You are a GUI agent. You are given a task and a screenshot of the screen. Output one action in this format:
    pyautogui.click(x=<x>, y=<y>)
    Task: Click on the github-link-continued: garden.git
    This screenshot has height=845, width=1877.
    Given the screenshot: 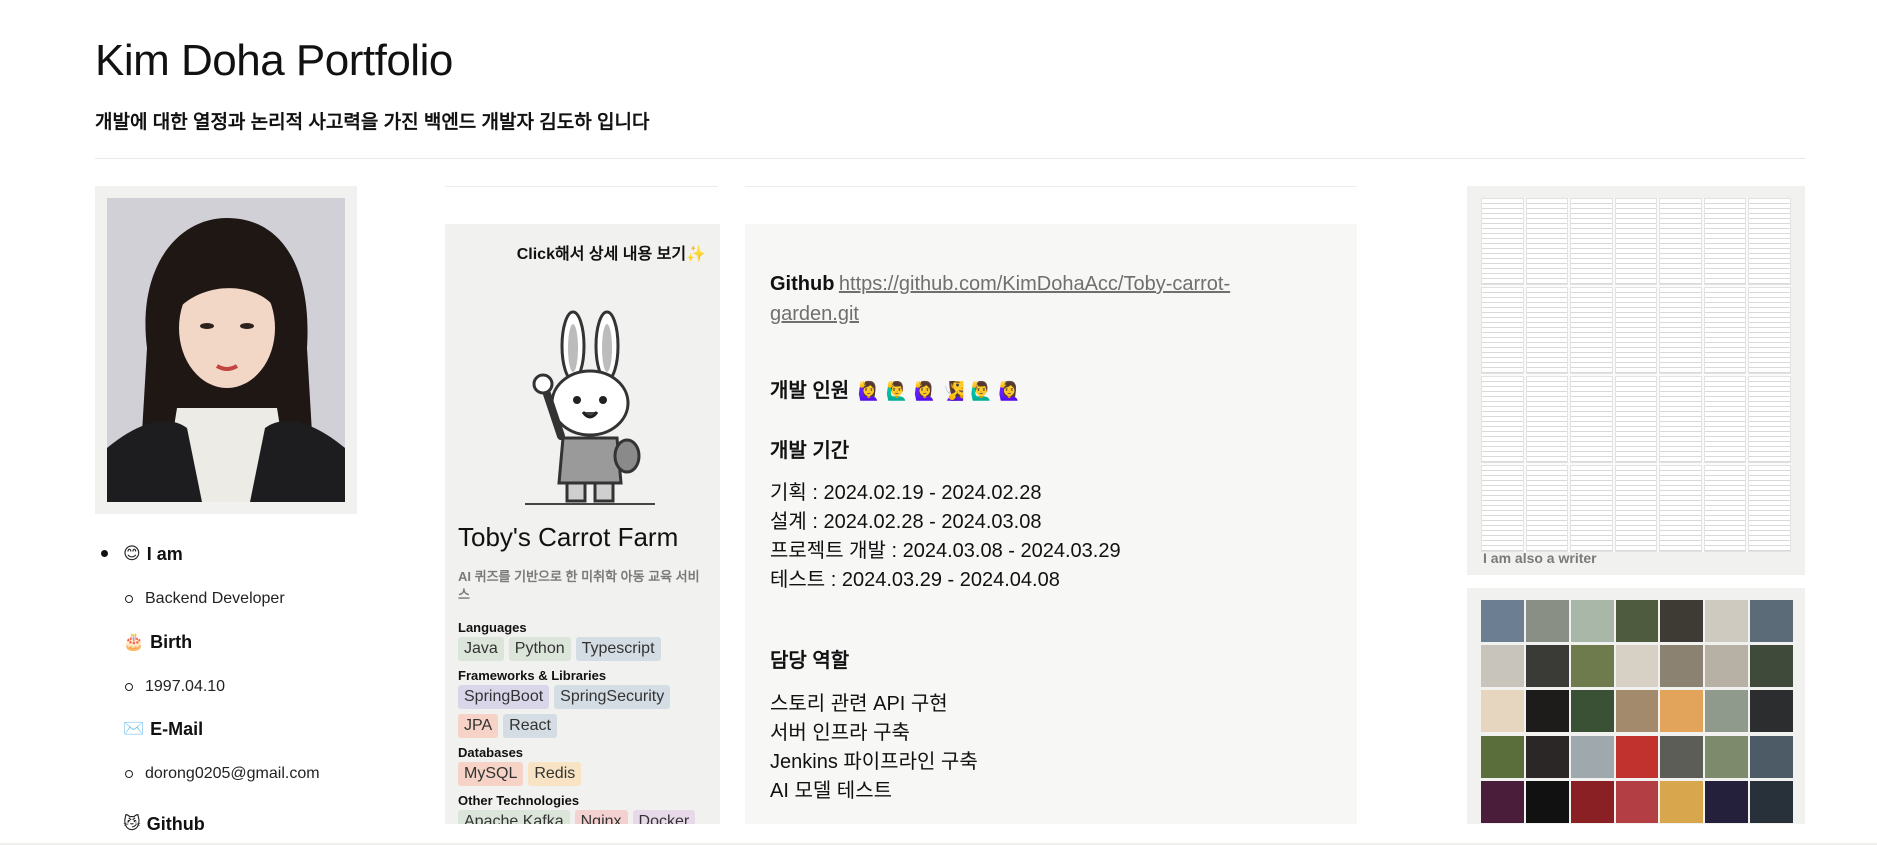 What is the action you would take?
    pyautogui.click(x=814, y=314)
    